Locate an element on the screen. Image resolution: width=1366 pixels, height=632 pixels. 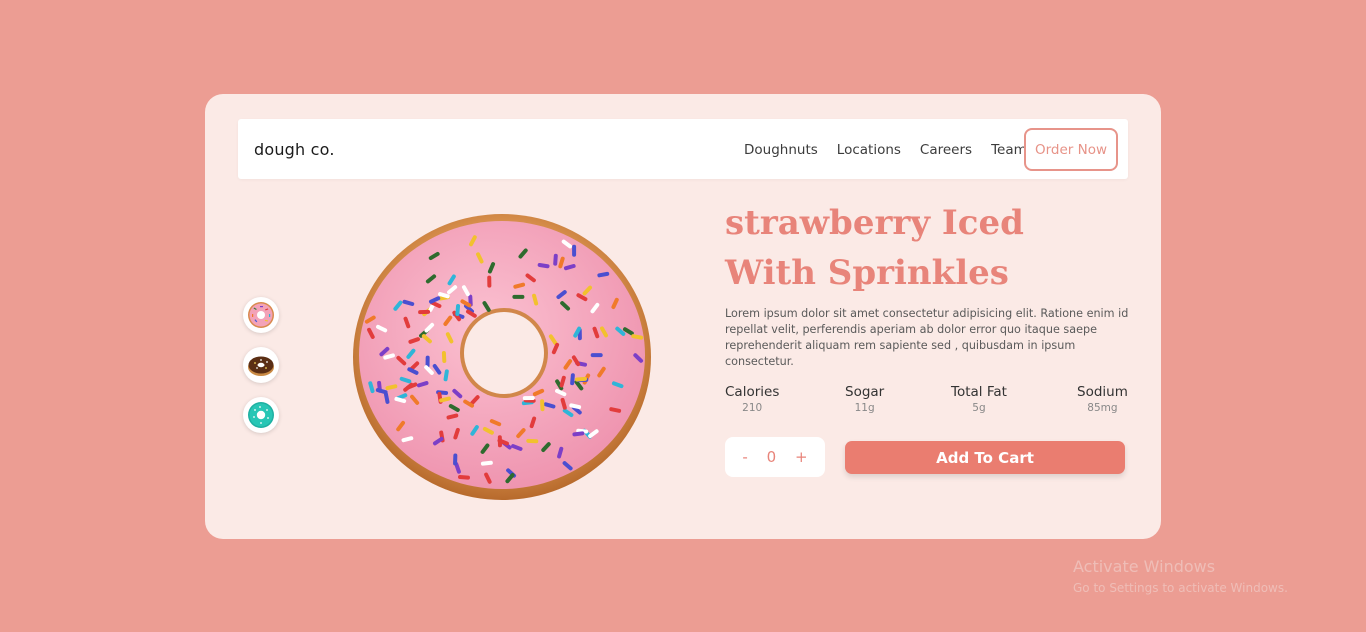
product-title-line1: strawberry Iced is located at coordinates (874, 223).